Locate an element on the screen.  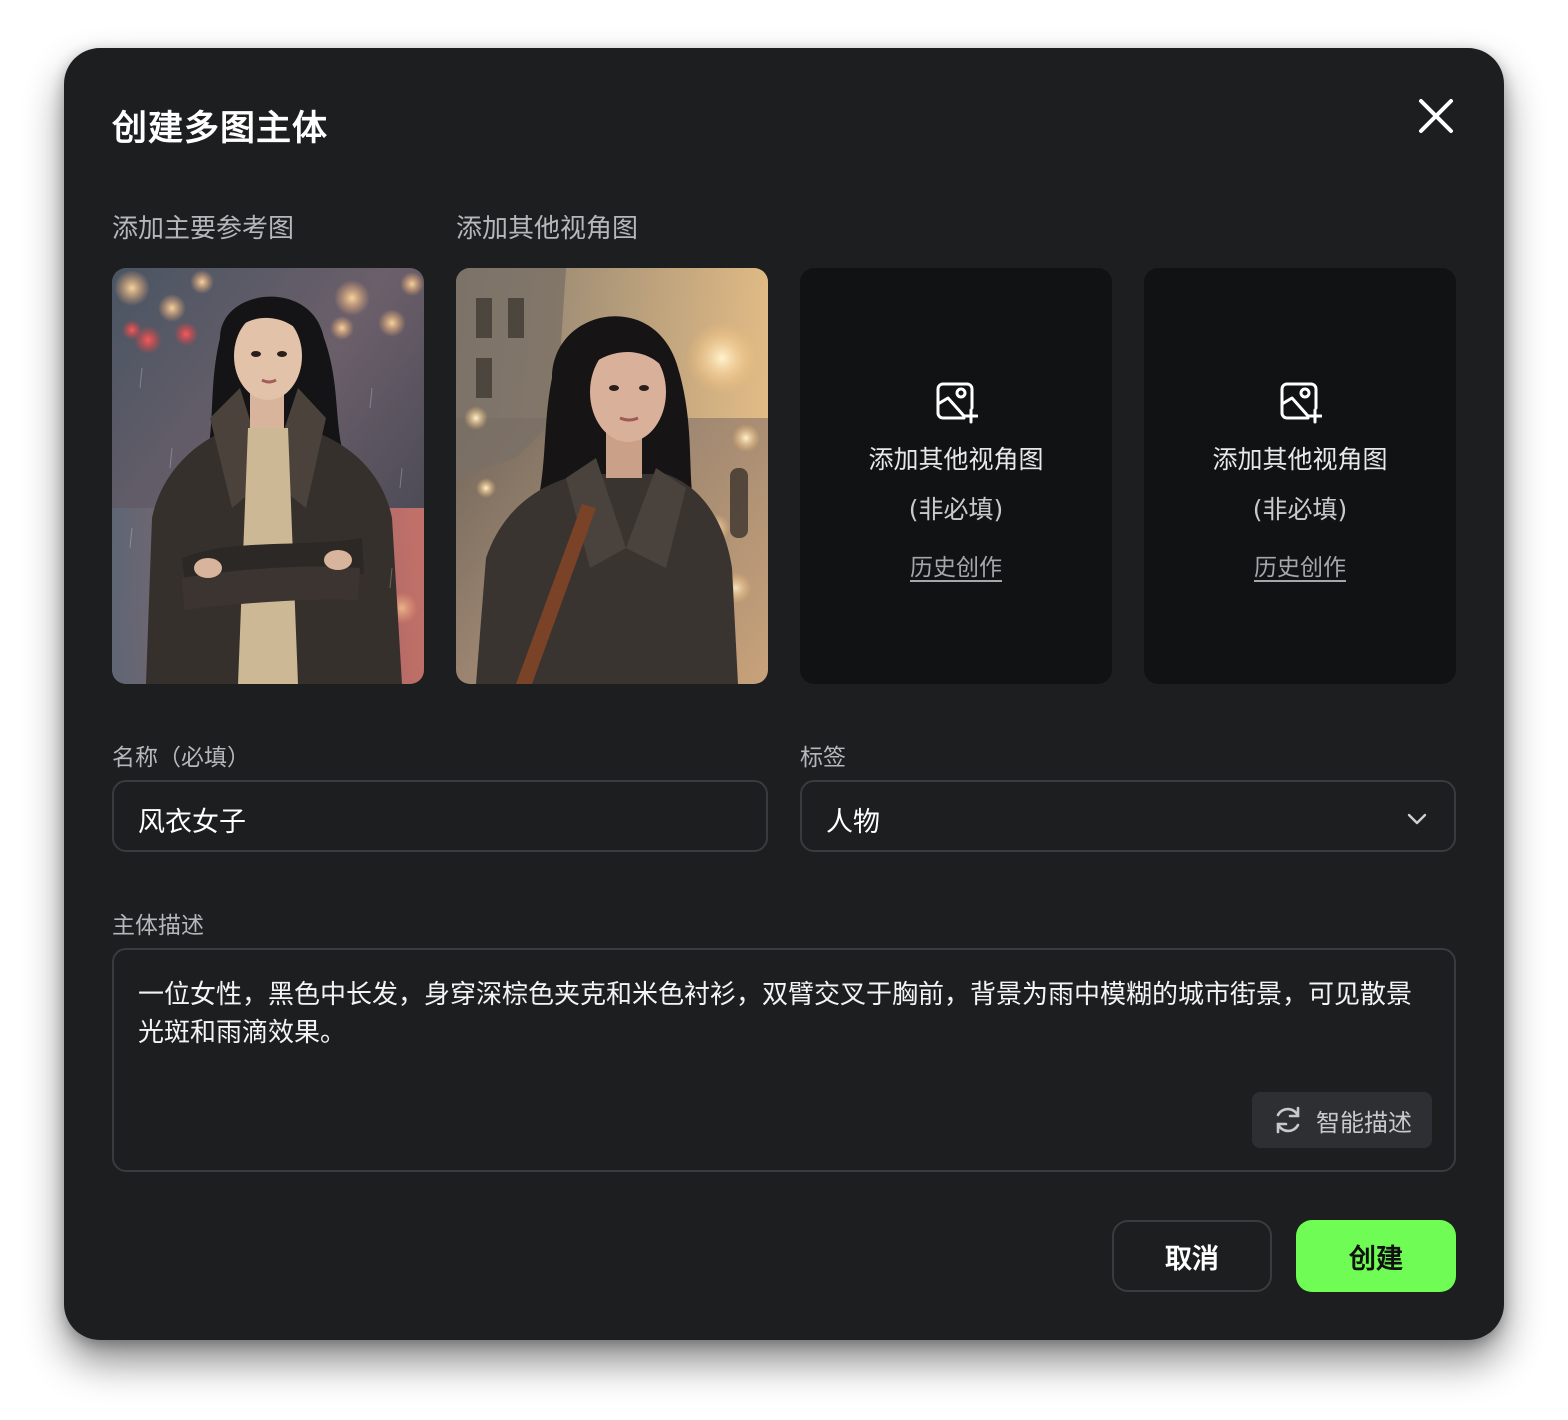
smart-describe-label: 智能描述 is located at coordinates (1364, 1122).